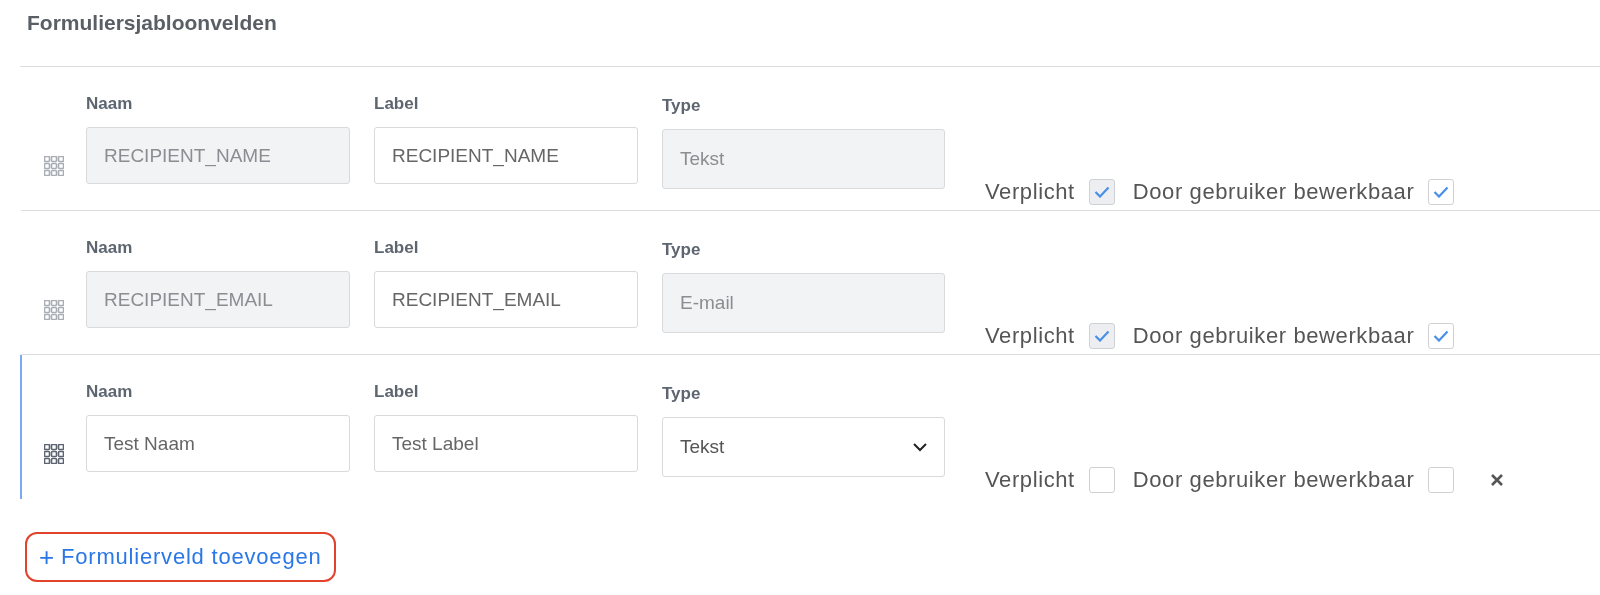 The image size is (1600, 595). What do you see at coordinates (506, 155) in the screenshot?
I see `label-input-field: RECIPIENT_NAME` at bounding box center [506, 155].